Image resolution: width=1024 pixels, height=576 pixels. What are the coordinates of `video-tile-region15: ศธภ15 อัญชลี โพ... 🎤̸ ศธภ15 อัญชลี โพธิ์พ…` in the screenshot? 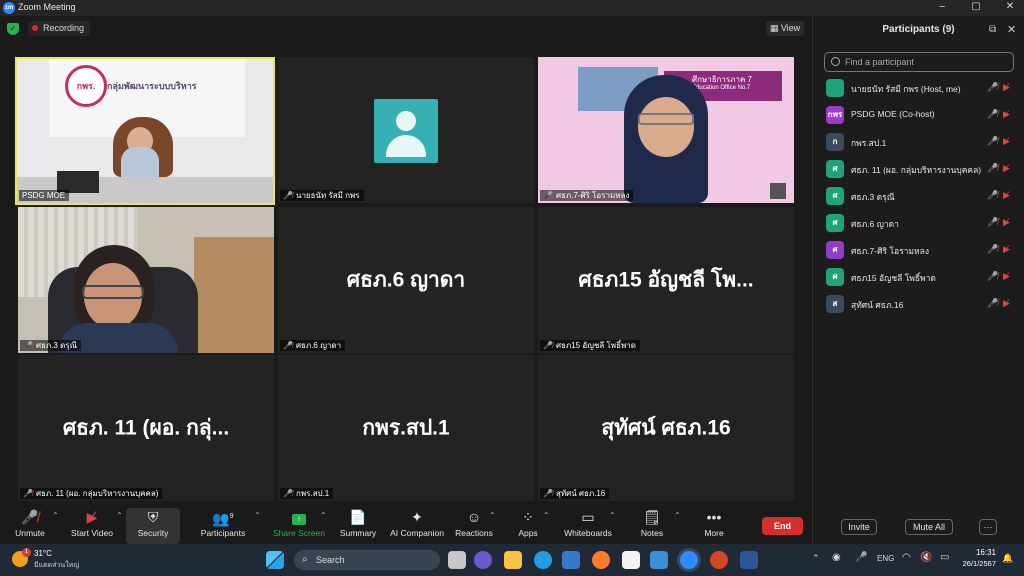 It's located at (666, 280).